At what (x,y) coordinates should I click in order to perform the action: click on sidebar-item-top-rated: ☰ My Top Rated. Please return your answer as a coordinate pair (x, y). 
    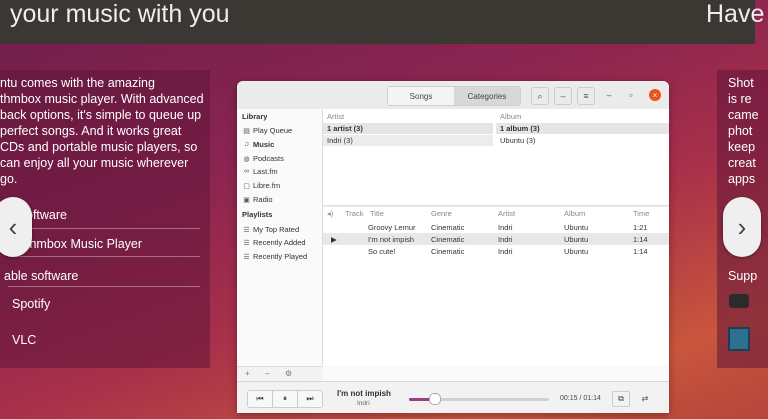
    Looking at the image, I should click on (270, 229).